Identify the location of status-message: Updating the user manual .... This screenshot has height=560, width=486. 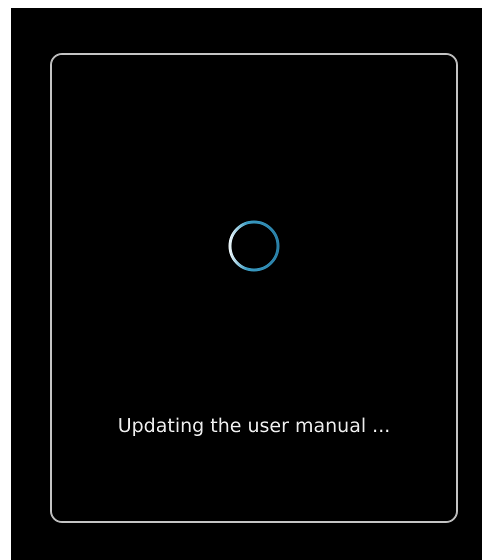
(254, 426).